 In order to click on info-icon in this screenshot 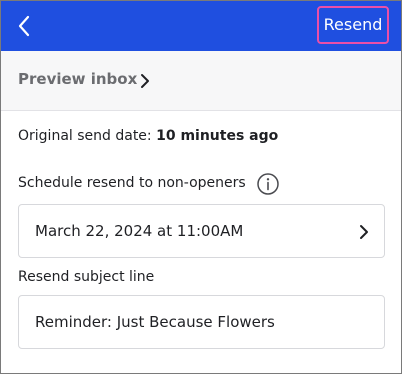, I will do `click(268, 184)`.